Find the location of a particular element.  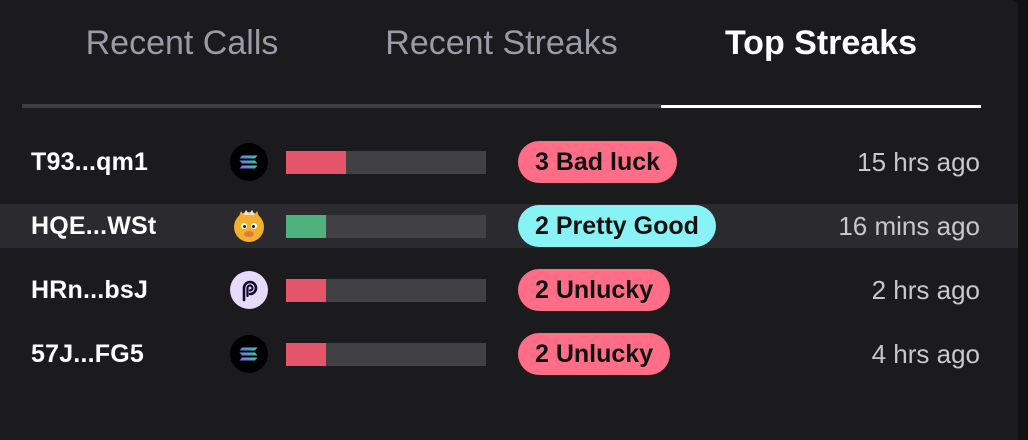

tab-label: Recent Streaks is located at coordinates (501, 42).